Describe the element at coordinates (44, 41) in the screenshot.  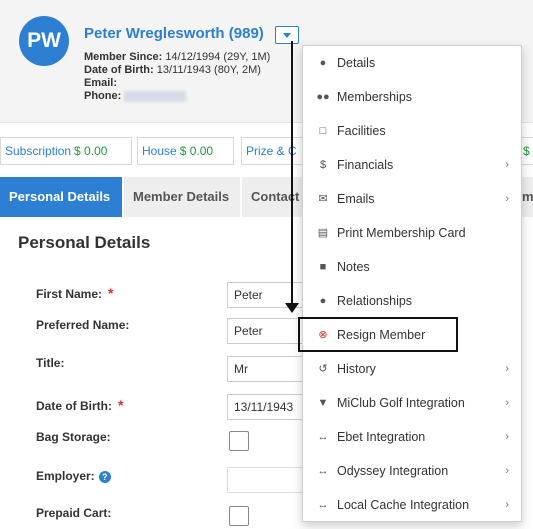
I see `avatar: PW` at that location.